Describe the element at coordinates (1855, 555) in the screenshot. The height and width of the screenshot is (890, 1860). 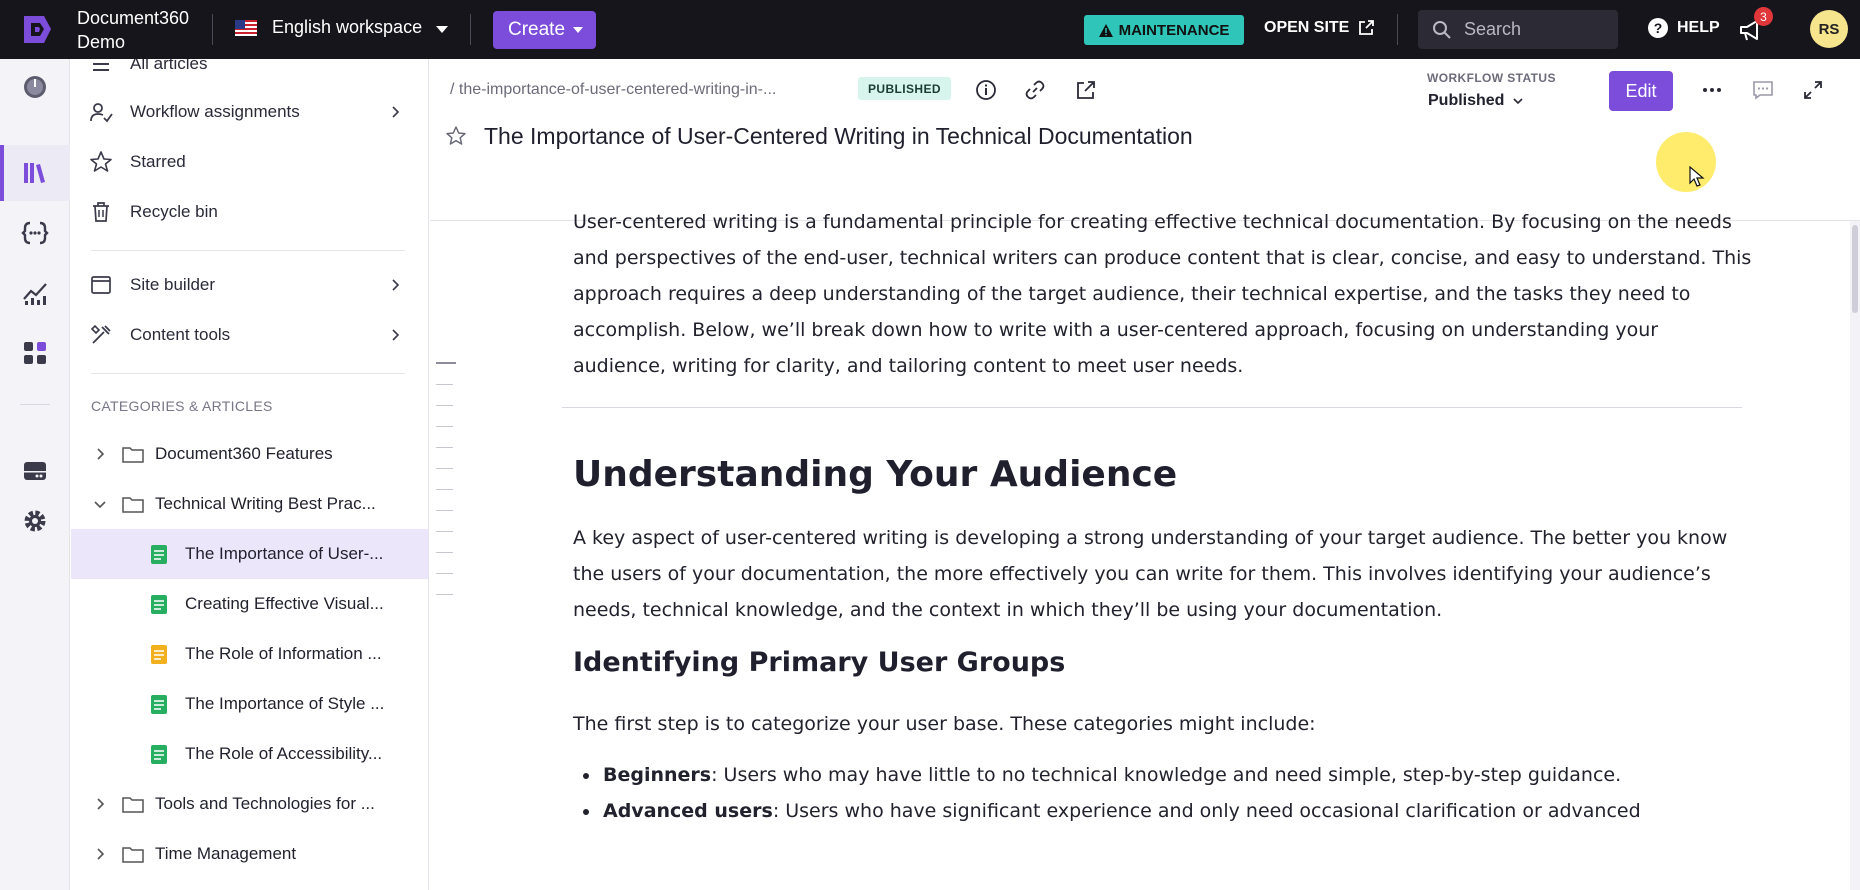
I see `scrollbar-track` at that location.